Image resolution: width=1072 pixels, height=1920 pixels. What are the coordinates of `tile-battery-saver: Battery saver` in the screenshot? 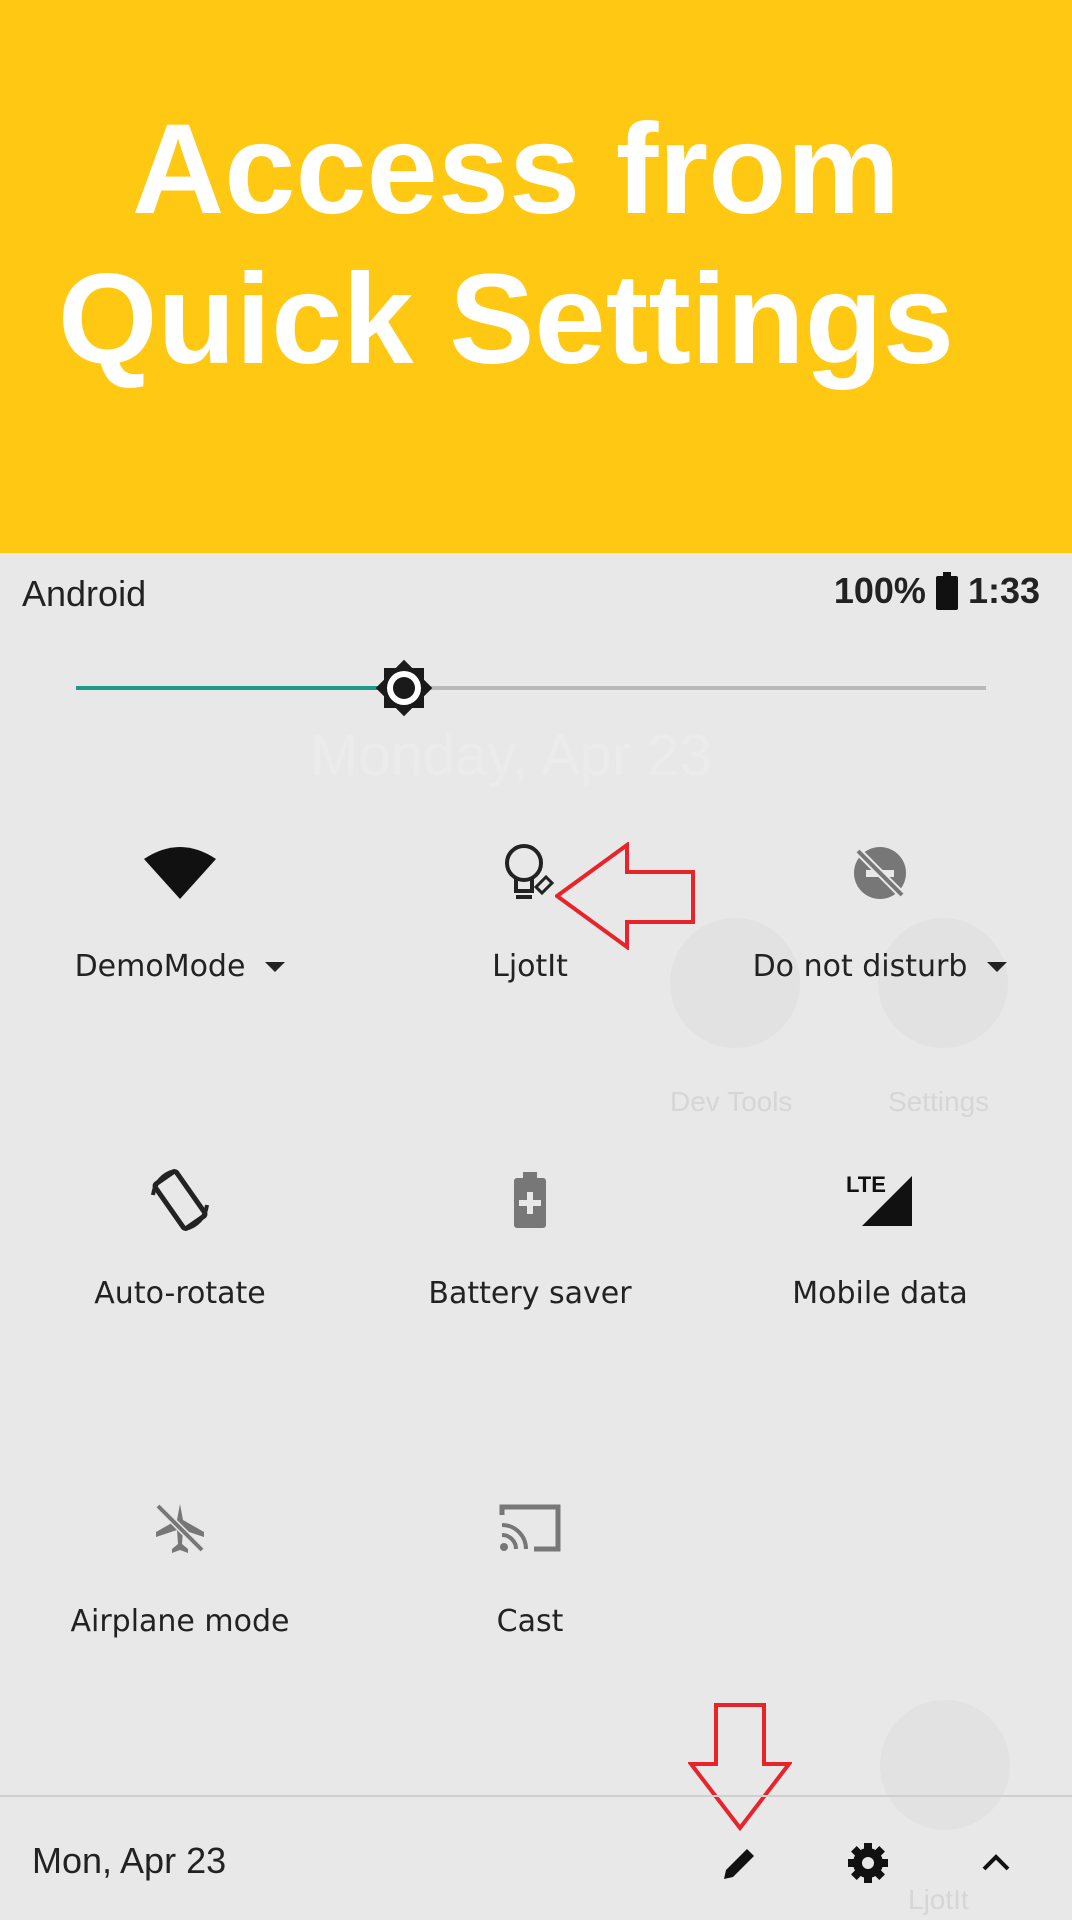 It's located at (530, 1235).